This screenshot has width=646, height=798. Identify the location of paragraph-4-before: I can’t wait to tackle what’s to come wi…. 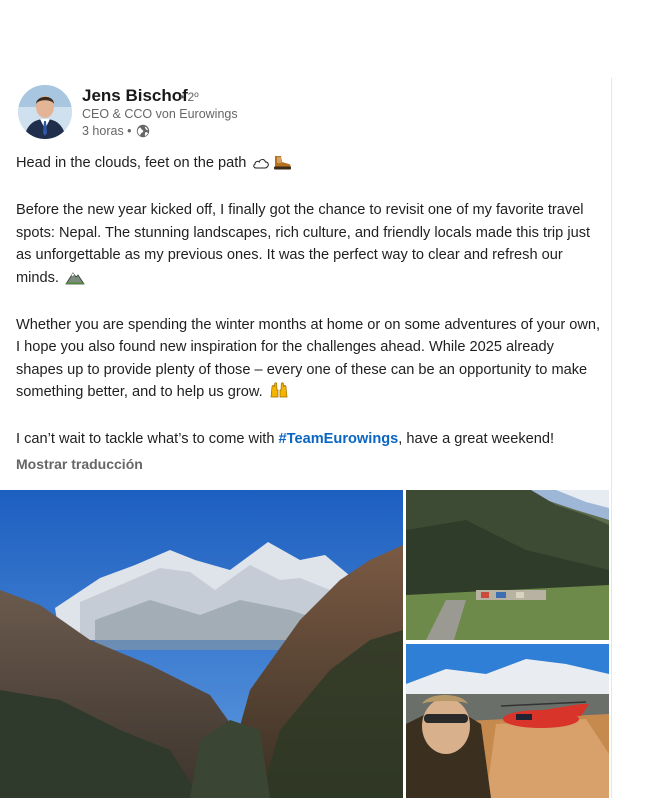
(147, 439).